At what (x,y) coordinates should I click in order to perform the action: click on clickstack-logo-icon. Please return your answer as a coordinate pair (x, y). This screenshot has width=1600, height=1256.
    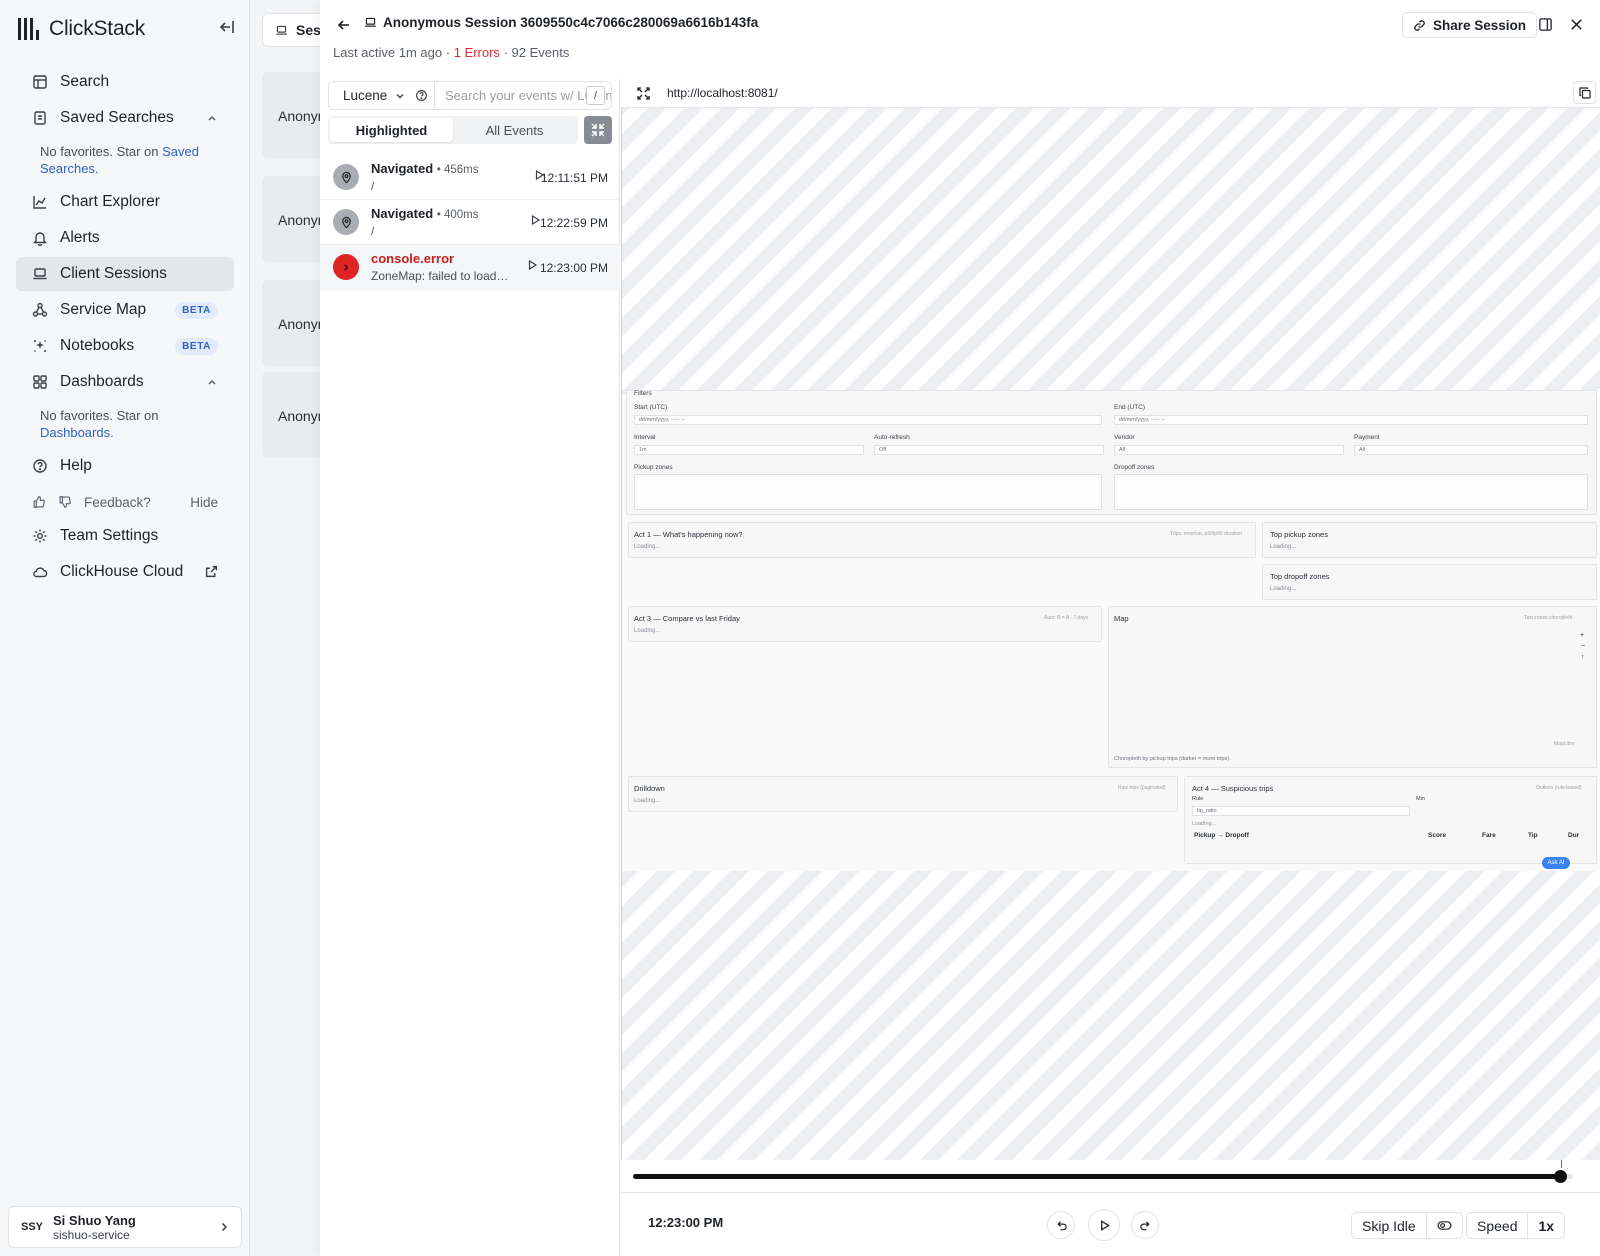
    Looking at the image, I should click on (28, 29).